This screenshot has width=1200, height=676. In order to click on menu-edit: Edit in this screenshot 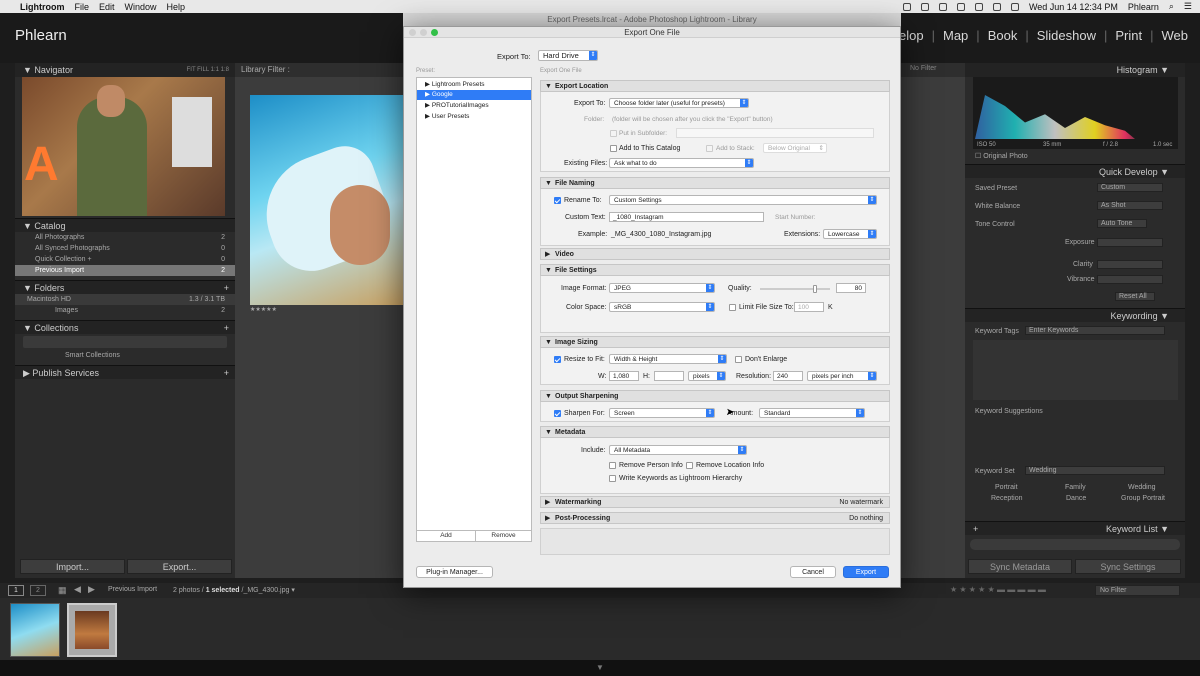, I will do `click(107, 7)`.